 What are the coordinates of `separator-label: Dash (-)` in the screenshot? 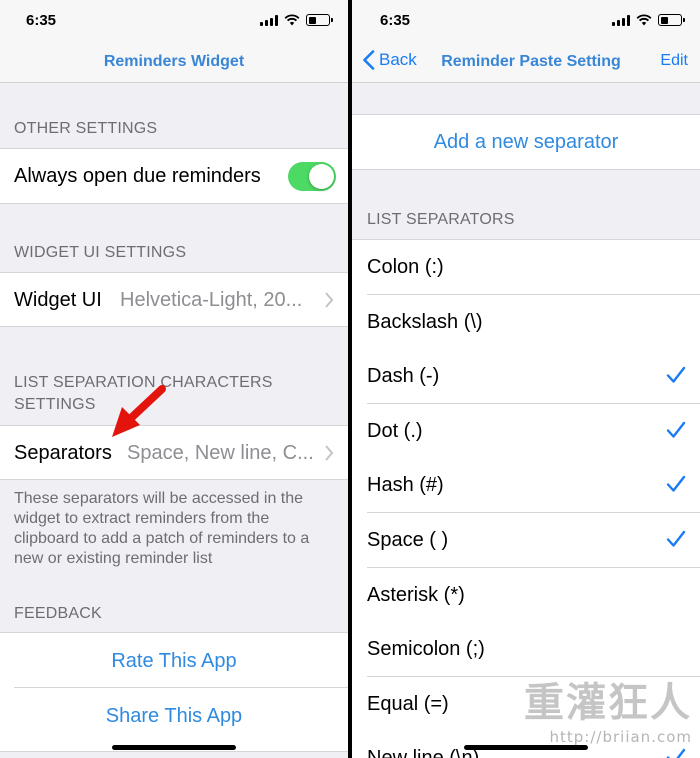 It's located at (403, 376).